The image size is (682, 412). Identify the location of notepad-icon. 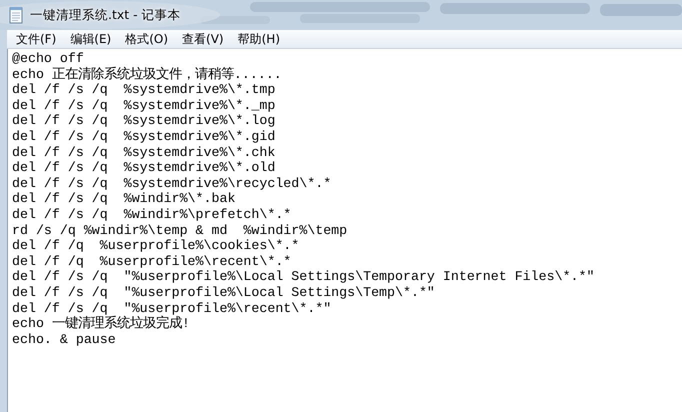
(16, 15).